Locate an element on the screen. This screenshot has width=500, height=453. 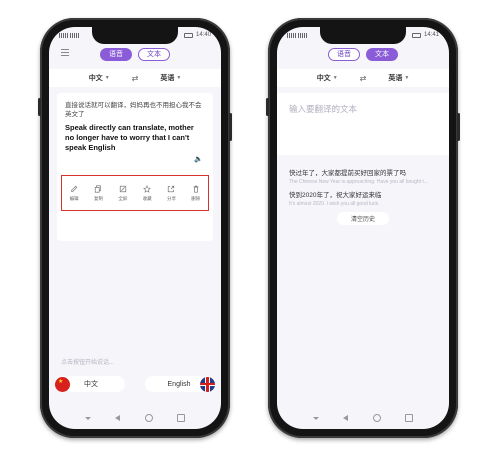
copy-button: 复制 is located at coordinates (98, 193).